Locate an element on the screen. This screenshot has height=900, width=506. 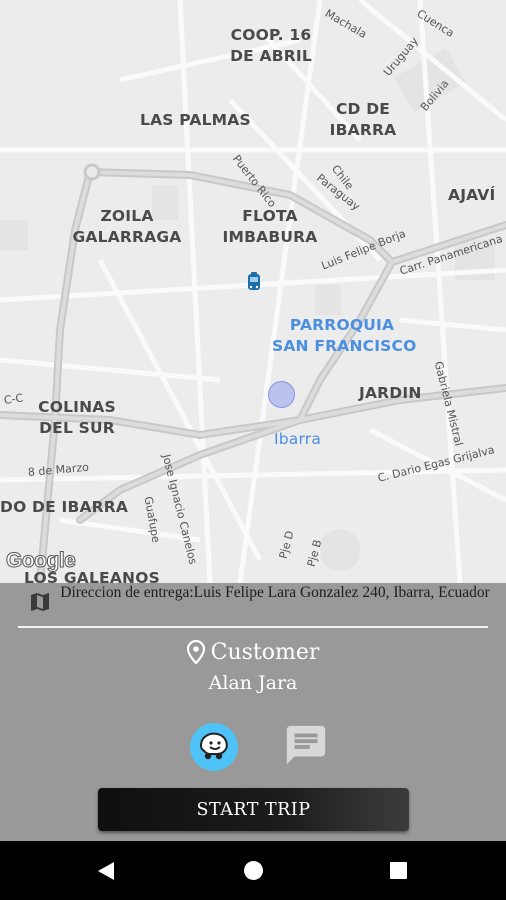
home-icon is located at coordinates (253, 870).